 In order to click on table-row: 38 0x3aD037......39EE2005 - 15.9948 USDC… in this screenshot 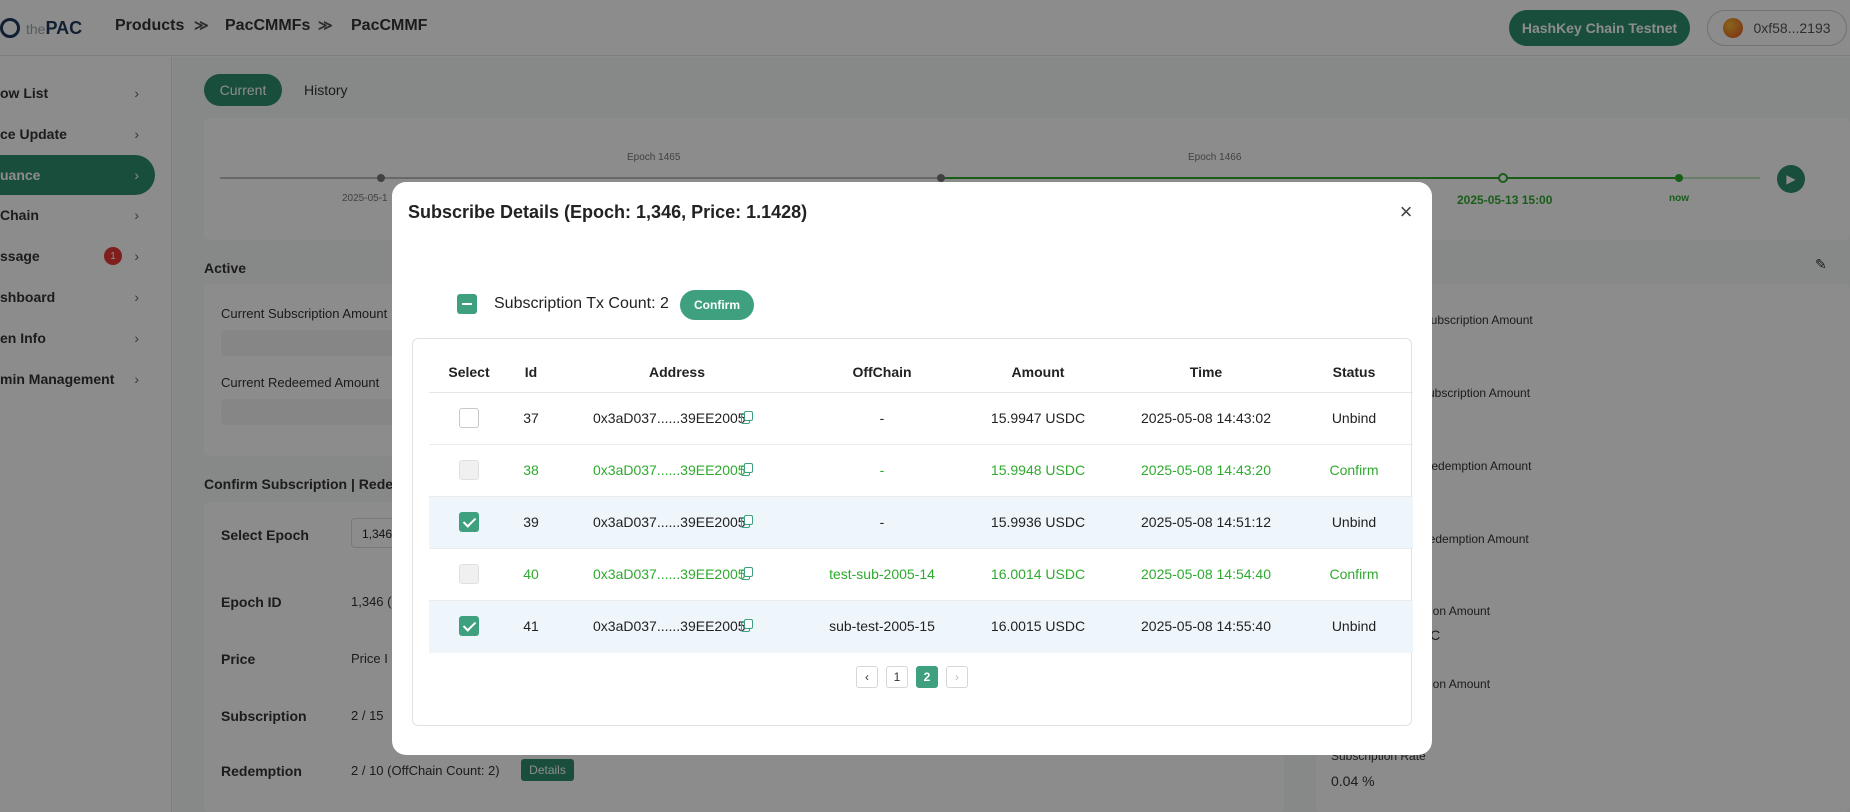, I will do `click(921, 471)`.